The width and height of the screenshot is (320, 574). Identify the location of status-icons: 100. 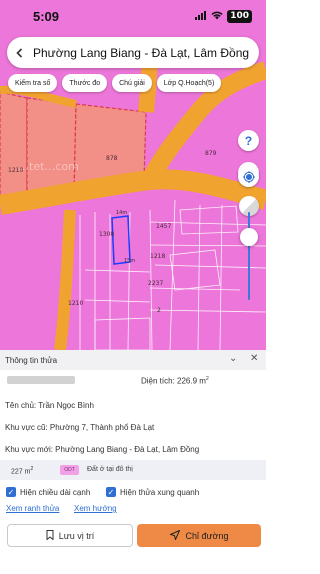
(223, 16).